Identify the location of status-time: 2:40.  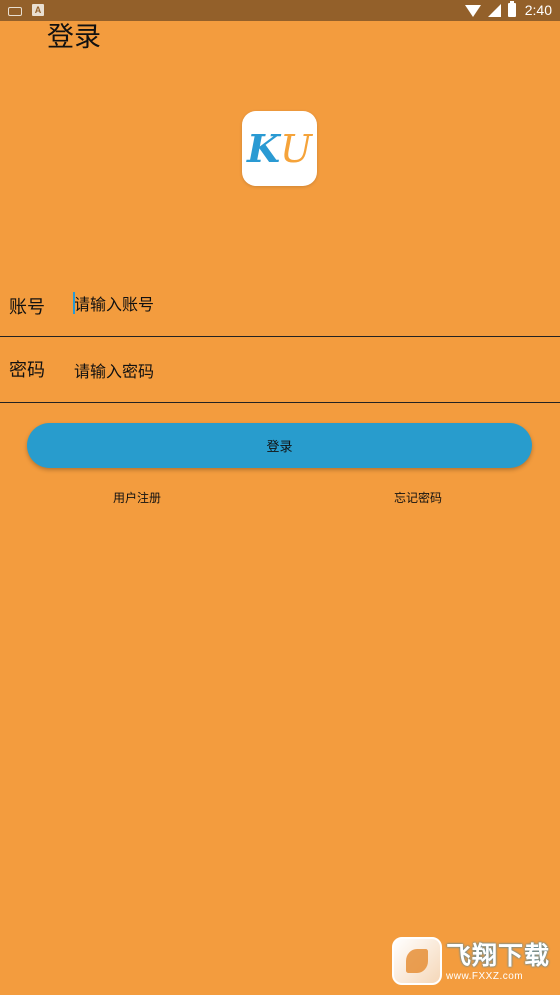
(538, 10).